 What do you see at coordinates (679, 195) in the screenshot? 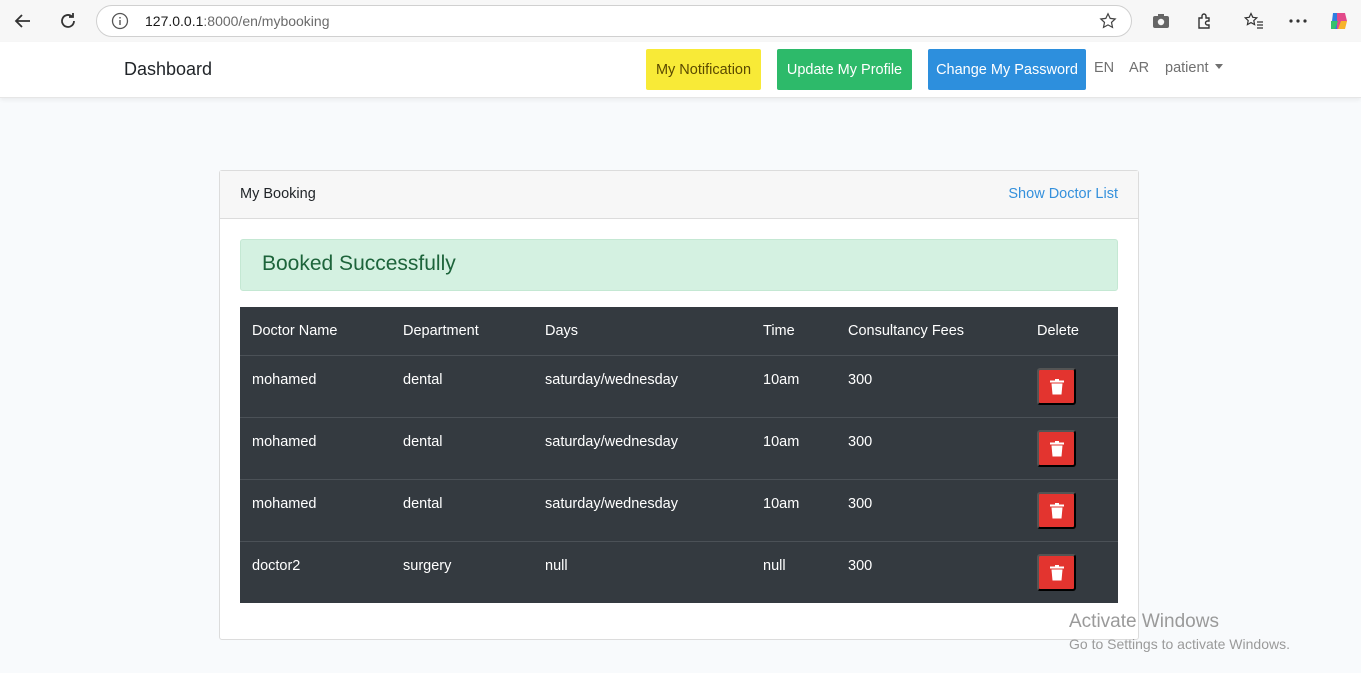
I see `card-header: My Booking Show Doctor List` at bounding box center [679, 195].